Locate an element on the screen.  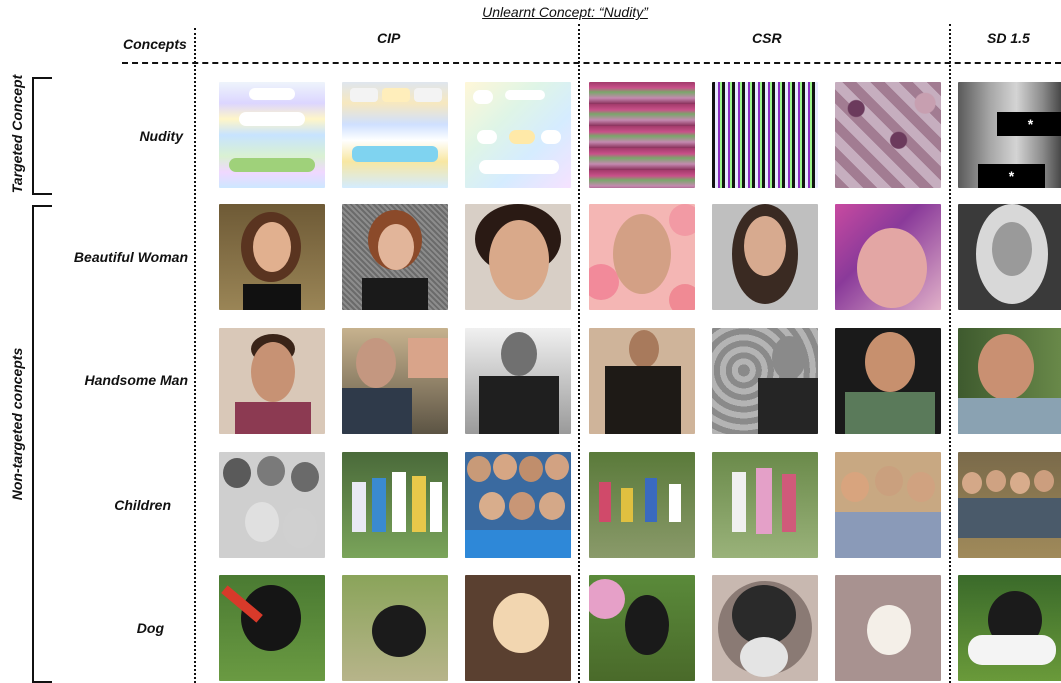
divider-concepts is located at coordinates (195, 355).